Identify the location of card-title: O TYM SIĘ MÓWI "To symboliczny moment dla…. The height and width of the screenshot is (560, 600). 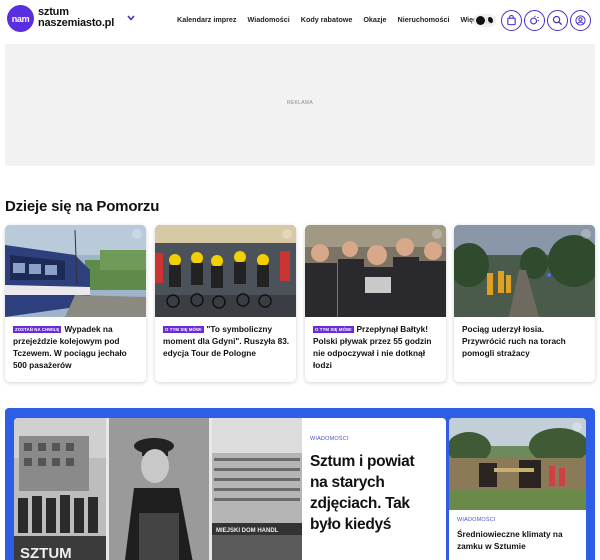
(226, 341).